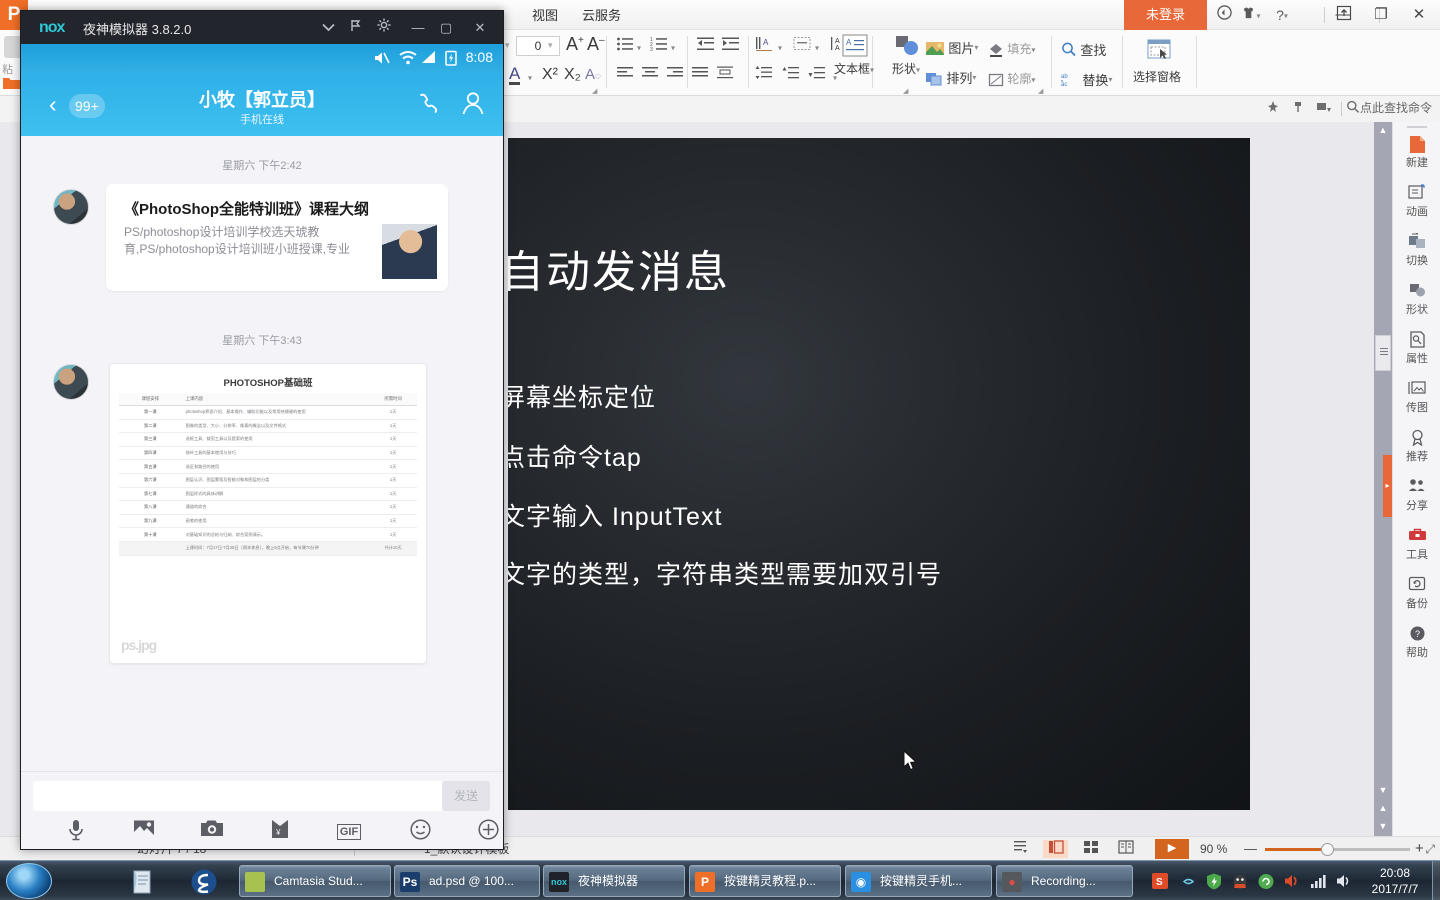 The height and width of the screenshot is (900, 1440). Describe the element at coordinates (1383, 808) in the screenshot. I see `previous-slide-arrow: ▲` at that location.